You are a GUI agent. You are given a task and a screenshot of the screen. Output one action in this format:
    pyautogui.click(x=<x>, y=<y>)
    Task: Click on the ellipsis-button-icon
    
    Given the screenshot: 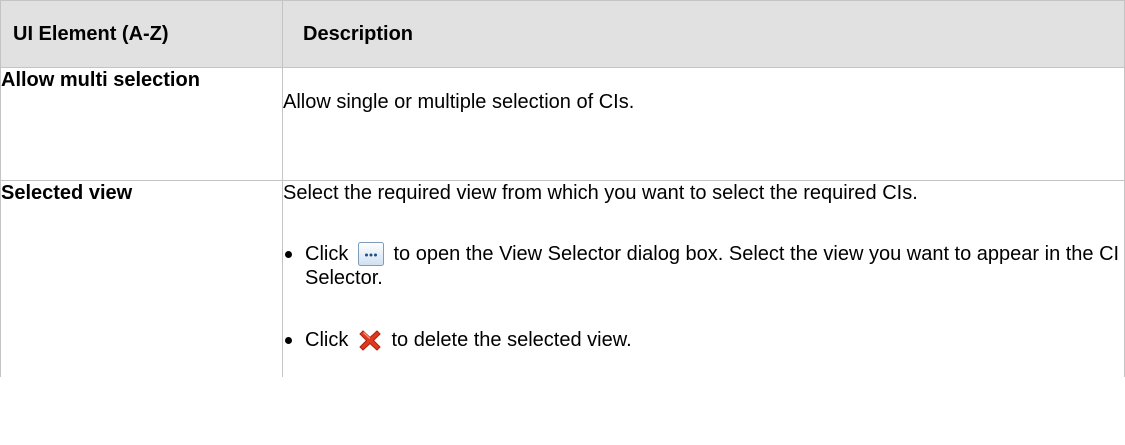 What is the action you would take?
    pyautogui.click(x=370, y=254)
    